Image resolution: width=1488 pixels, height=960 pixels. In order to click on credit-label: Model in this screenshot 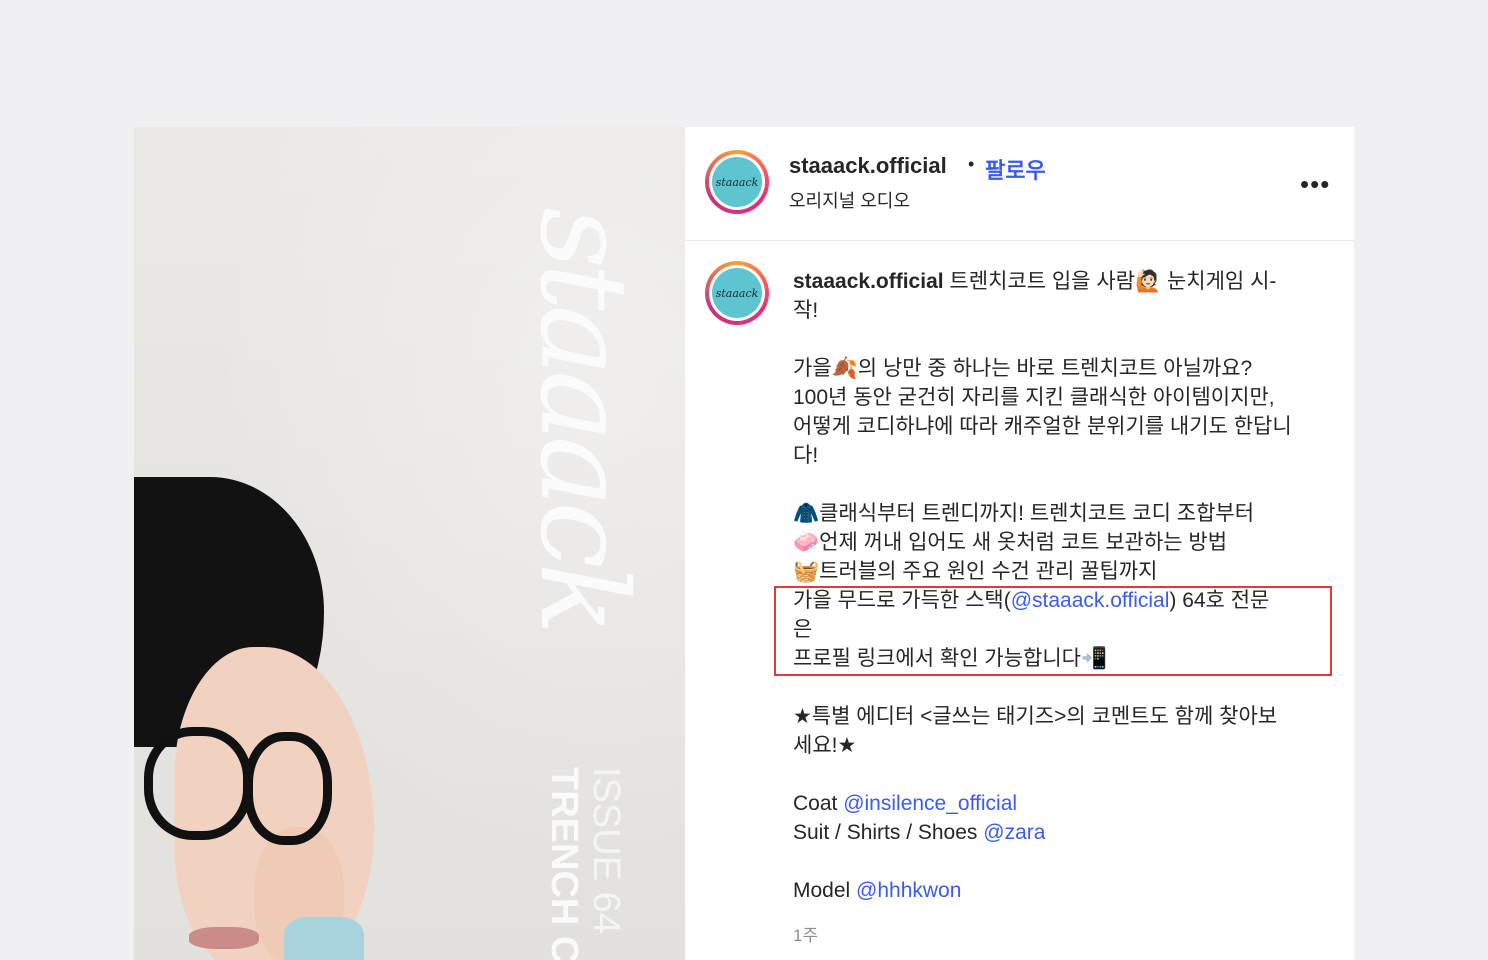, I will do `click(825, 890)`.